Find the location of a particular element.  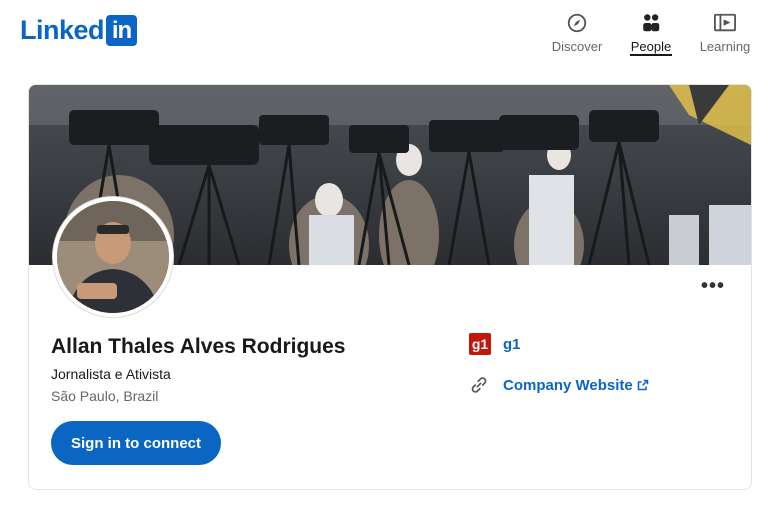

link-icon is located at coordinates (479, 385).